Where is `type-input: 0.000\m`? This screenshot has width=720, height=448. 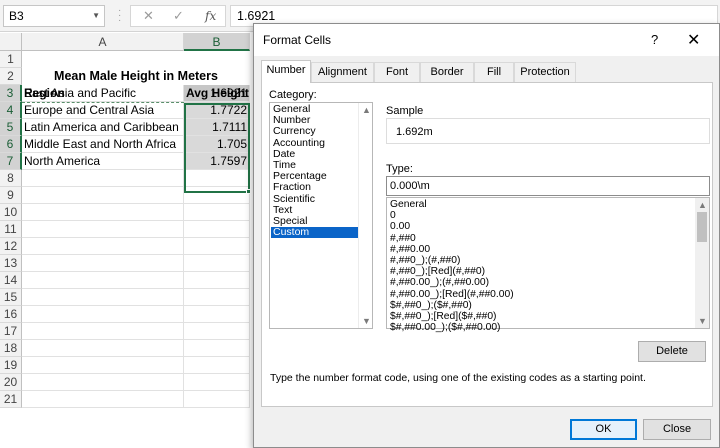 type-input: 0.000\m is located at coordinates (548, 186).